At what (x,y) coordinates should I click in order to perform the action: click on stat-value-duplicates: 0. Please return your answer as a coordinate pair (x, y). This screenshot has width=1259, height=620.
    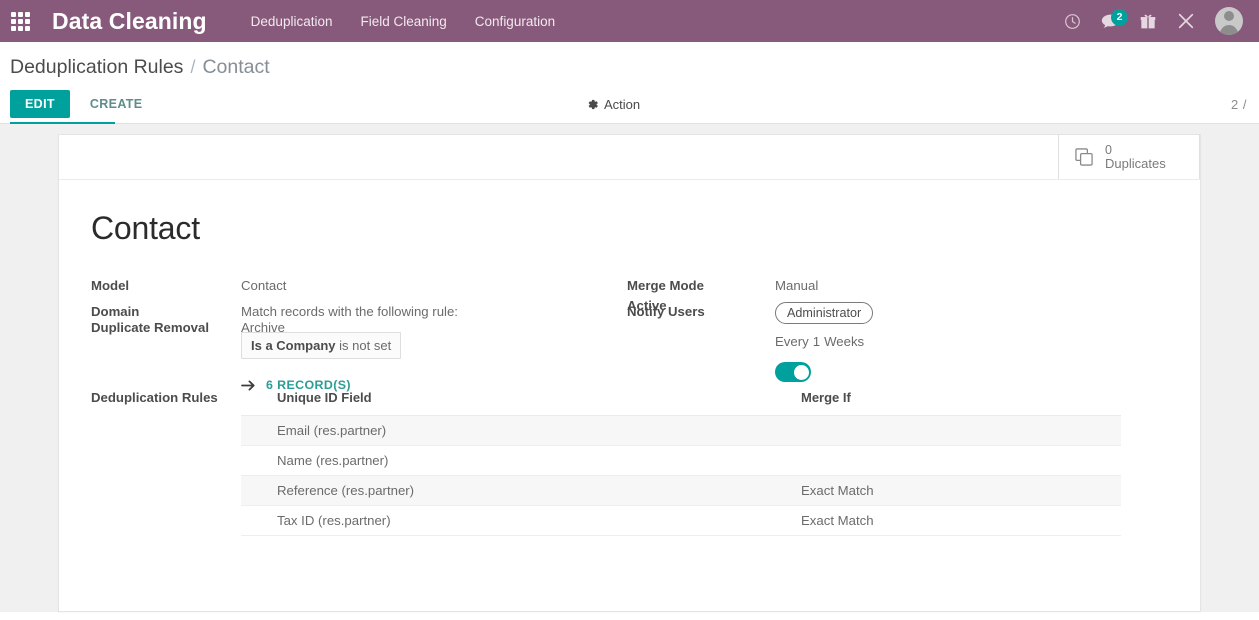
    Looking at the image, I should click on (1108, 149).